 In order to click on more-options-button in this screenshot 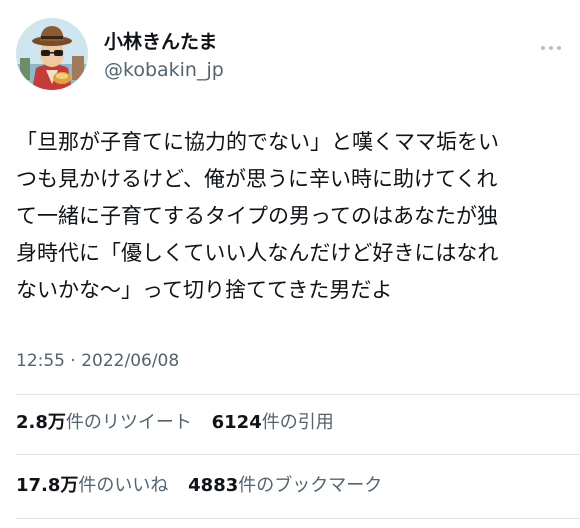, I will do `click(551, 44)`.